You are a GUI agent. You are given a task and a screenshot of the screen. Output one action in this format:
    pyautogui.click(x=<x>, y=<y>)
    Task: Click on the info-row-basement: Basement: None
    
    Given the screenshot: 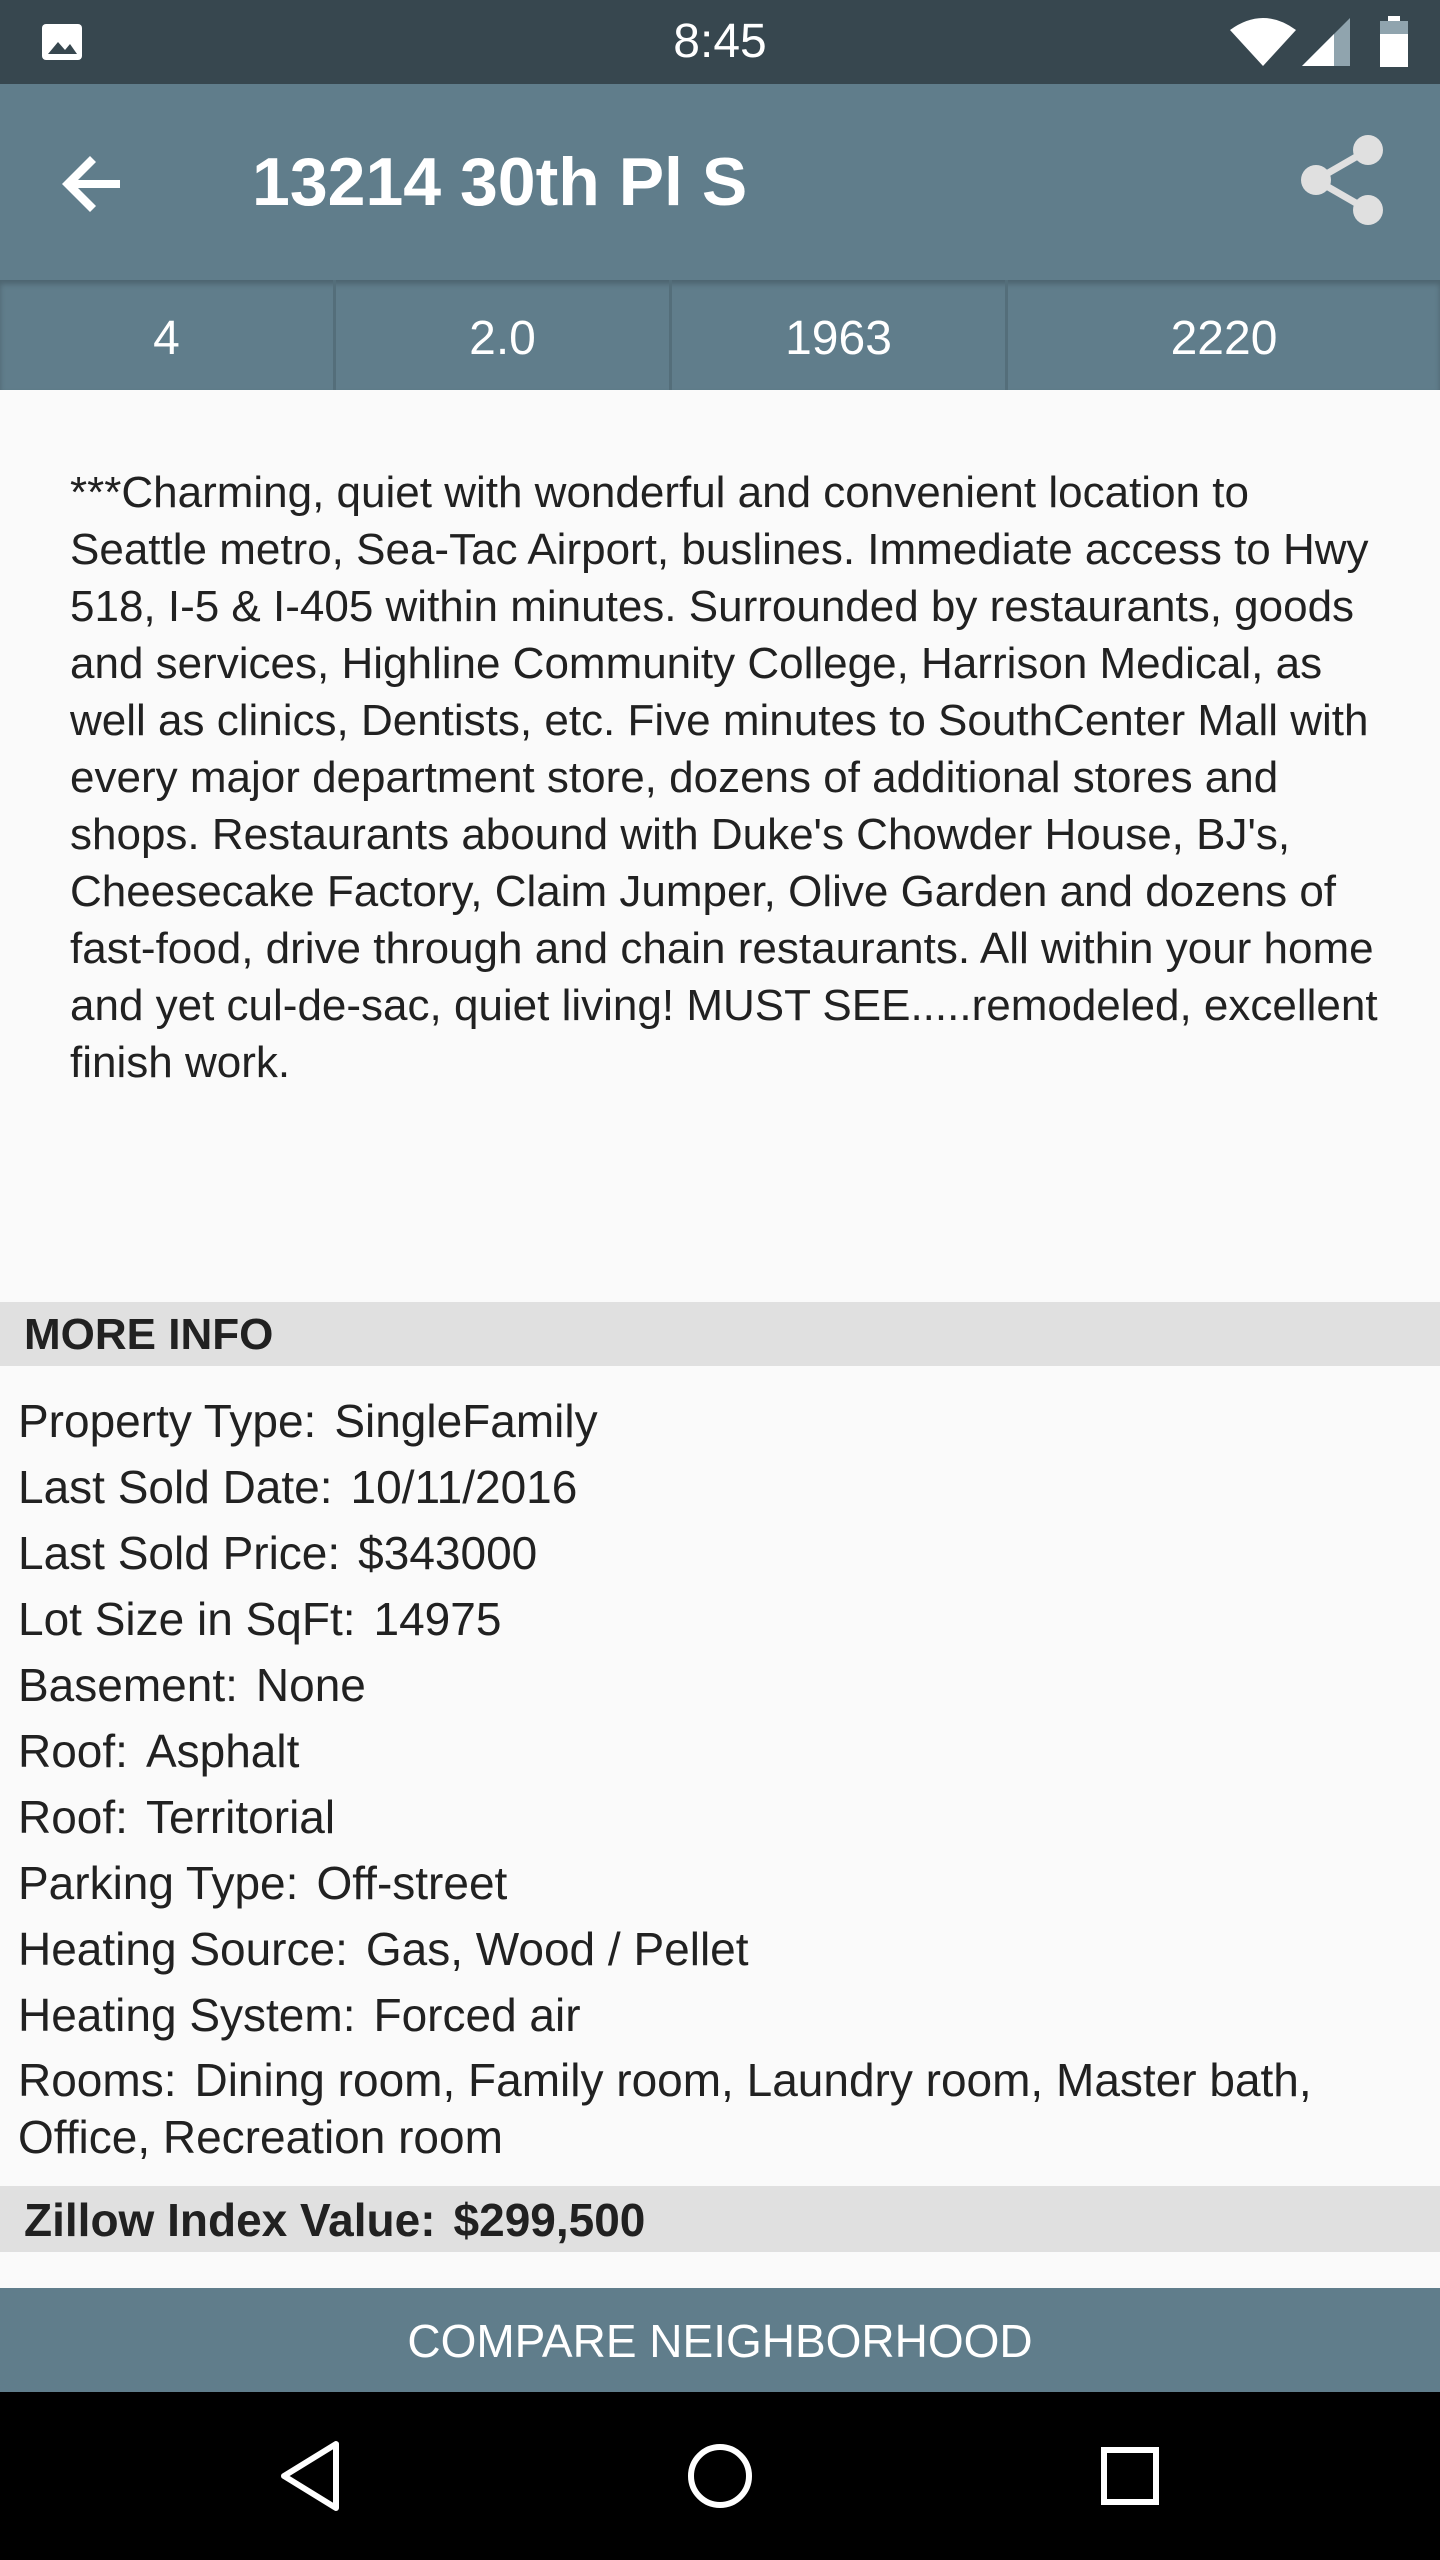 What is the action you would take?
    pyautogui.click(x=718, y=1685)
    